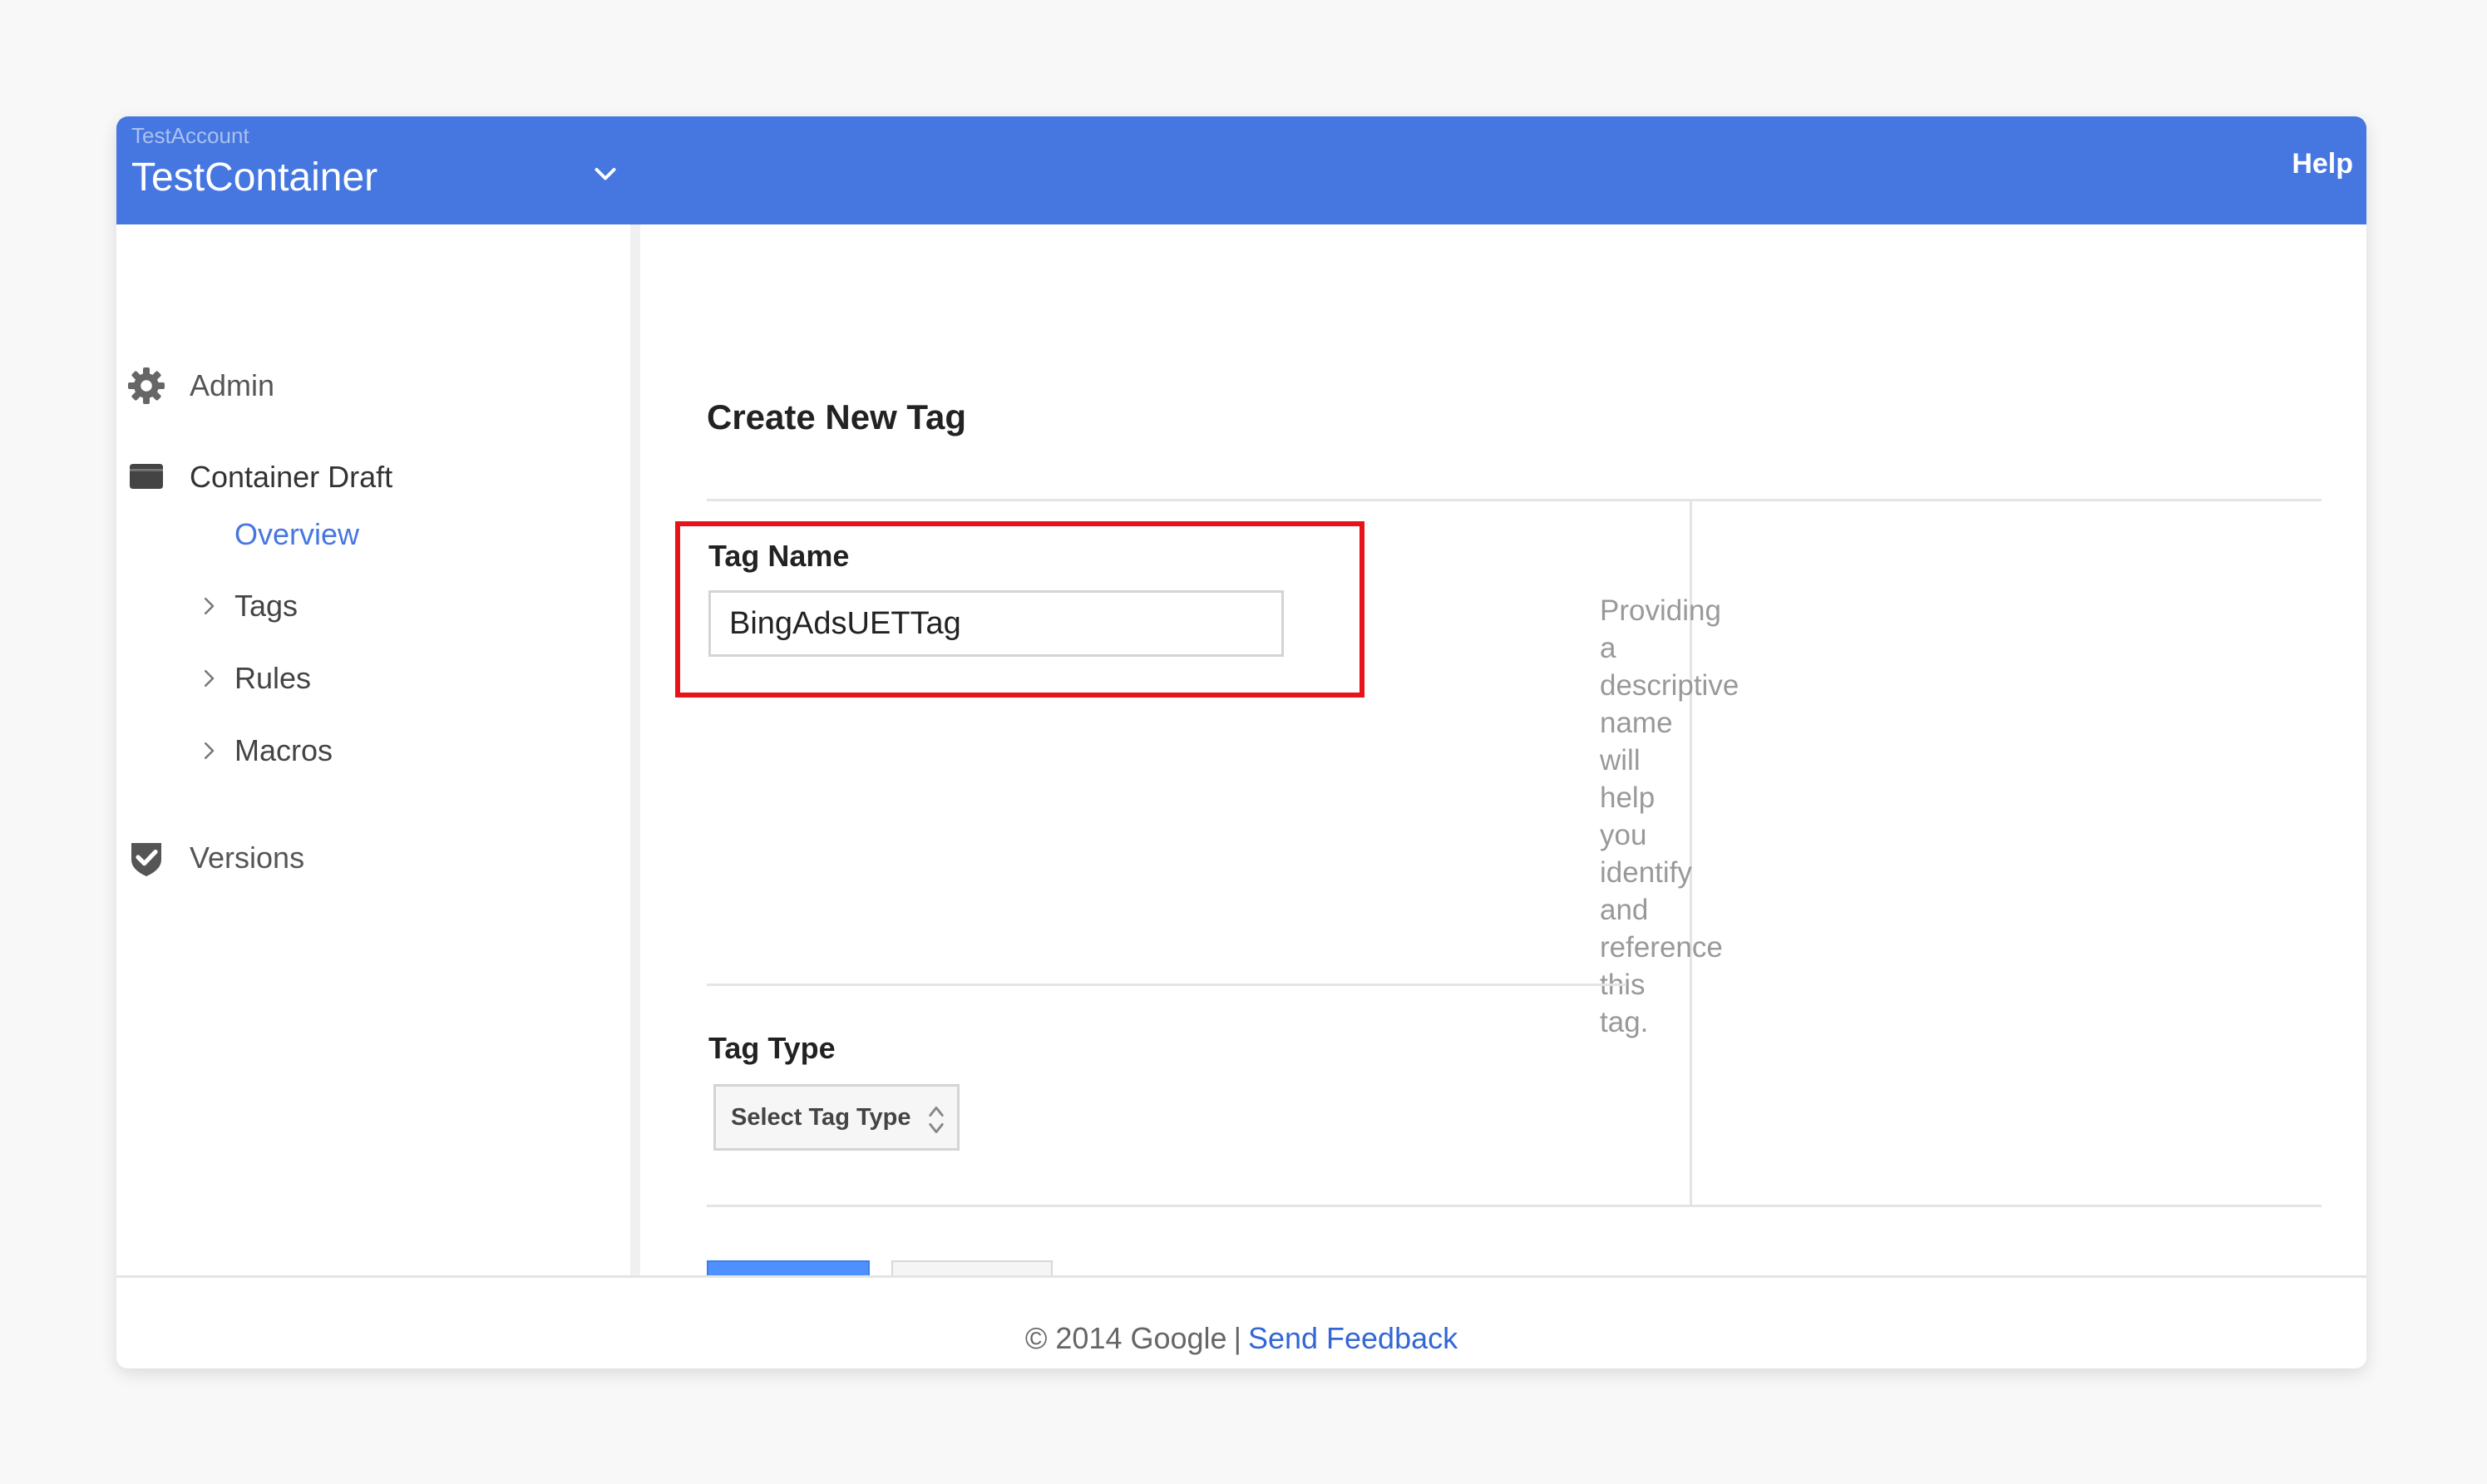 The height and width of the screenshot is (1484, 2487). I want to click on footer: © 2014 Google | Send Feedback, so click(1241, 1321).